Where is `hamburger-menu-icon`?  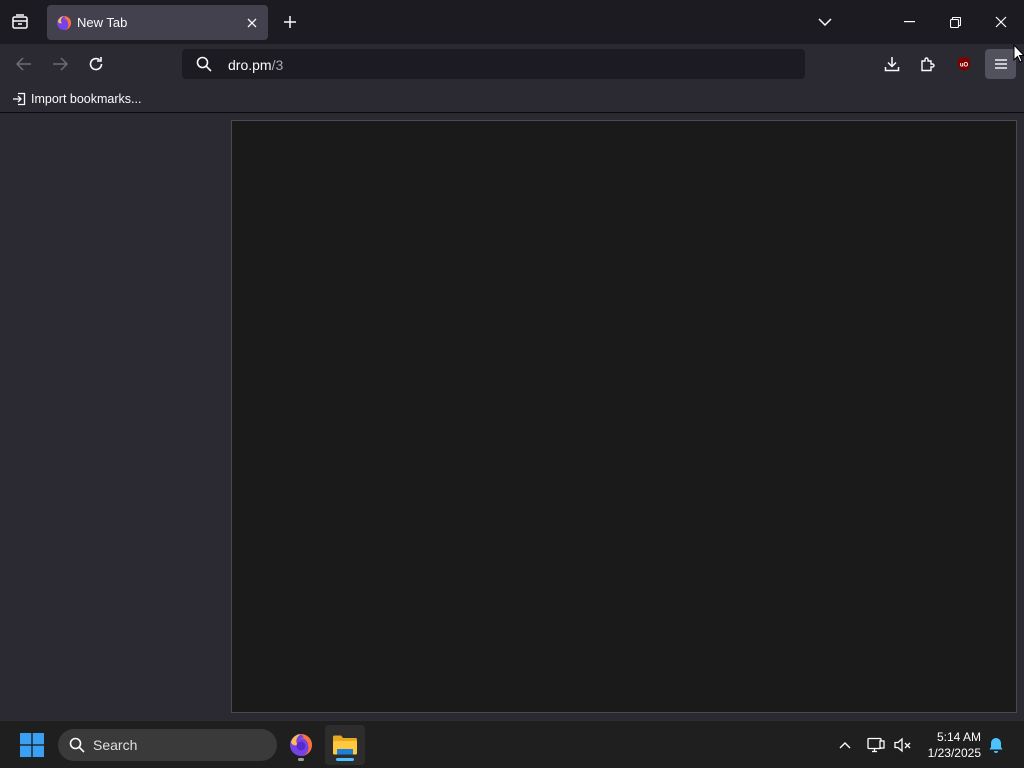 hamburger-menu-icon is located at coordinates (1000, 64).